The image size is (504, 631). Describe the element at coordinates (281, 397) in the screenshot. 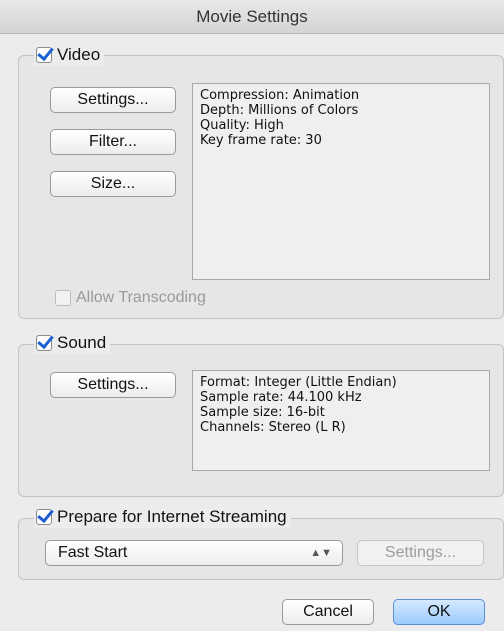

I see `sound-info-line: Sample rate: 44.100 kHz` at that location.